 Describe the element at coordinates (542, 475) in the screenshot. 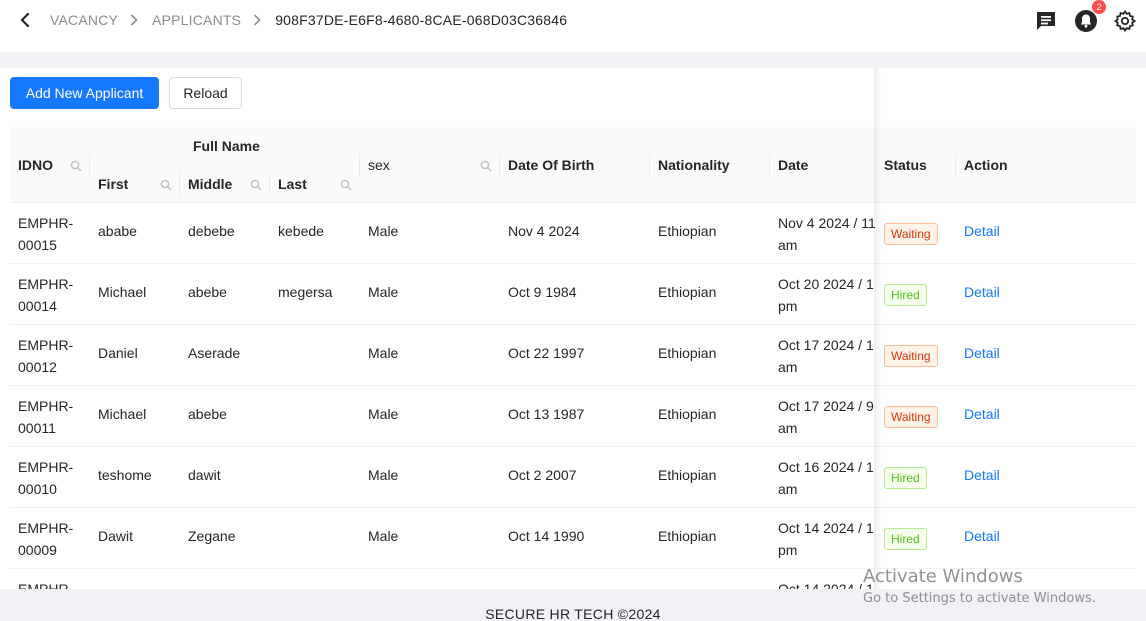

I see `dob-cell: Oct 2 2007` at that location.